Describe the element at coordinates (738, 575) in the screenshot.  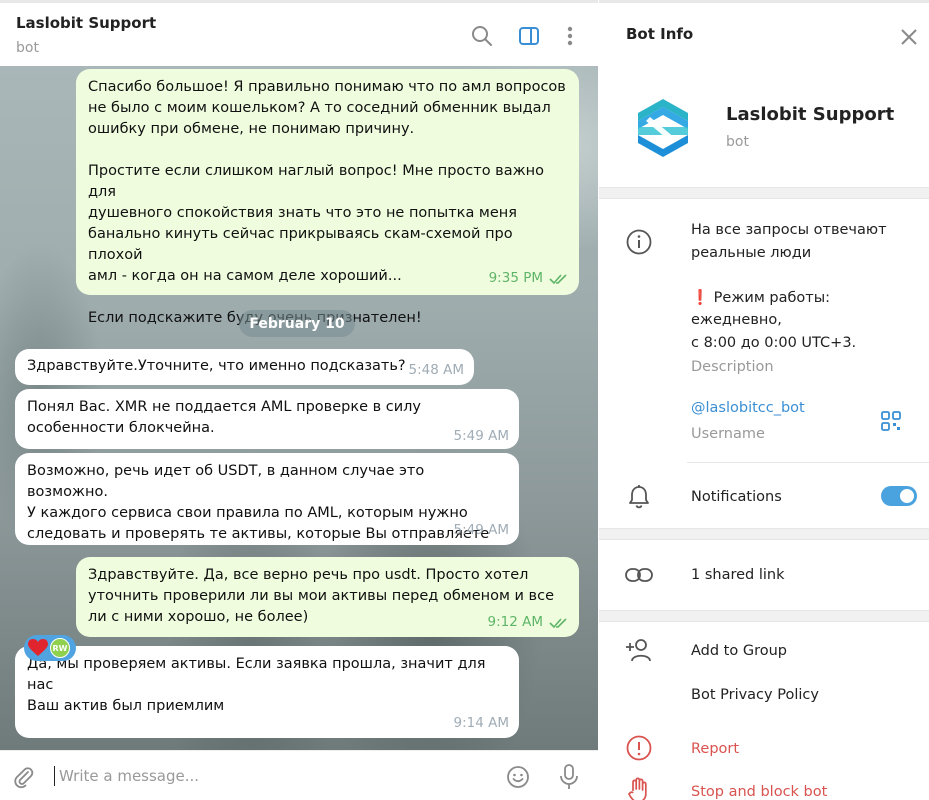
I see `shared-link-item: 1 shared link` at that location.